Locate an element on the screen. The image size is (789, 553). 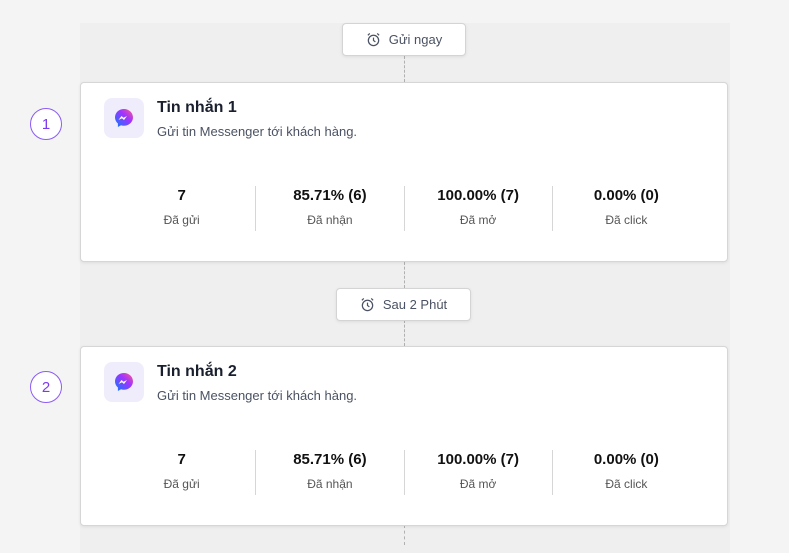
delay-label: Sau 2 Phút is located at coordinates (415, 304).